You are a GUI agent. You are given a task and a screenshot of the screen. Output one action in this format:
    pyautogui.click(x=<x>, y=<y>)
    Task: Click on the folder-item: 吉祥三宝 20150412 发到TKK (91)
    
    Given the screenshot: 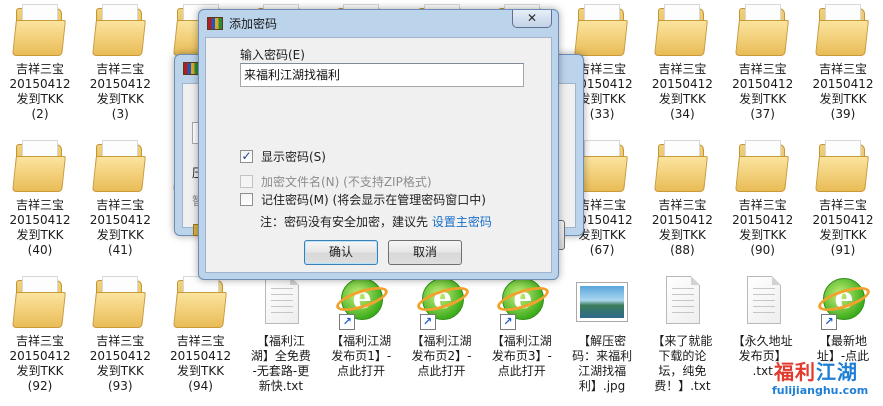 What is the action you would take?
    pyautogui.click(x=843, y=197)
    